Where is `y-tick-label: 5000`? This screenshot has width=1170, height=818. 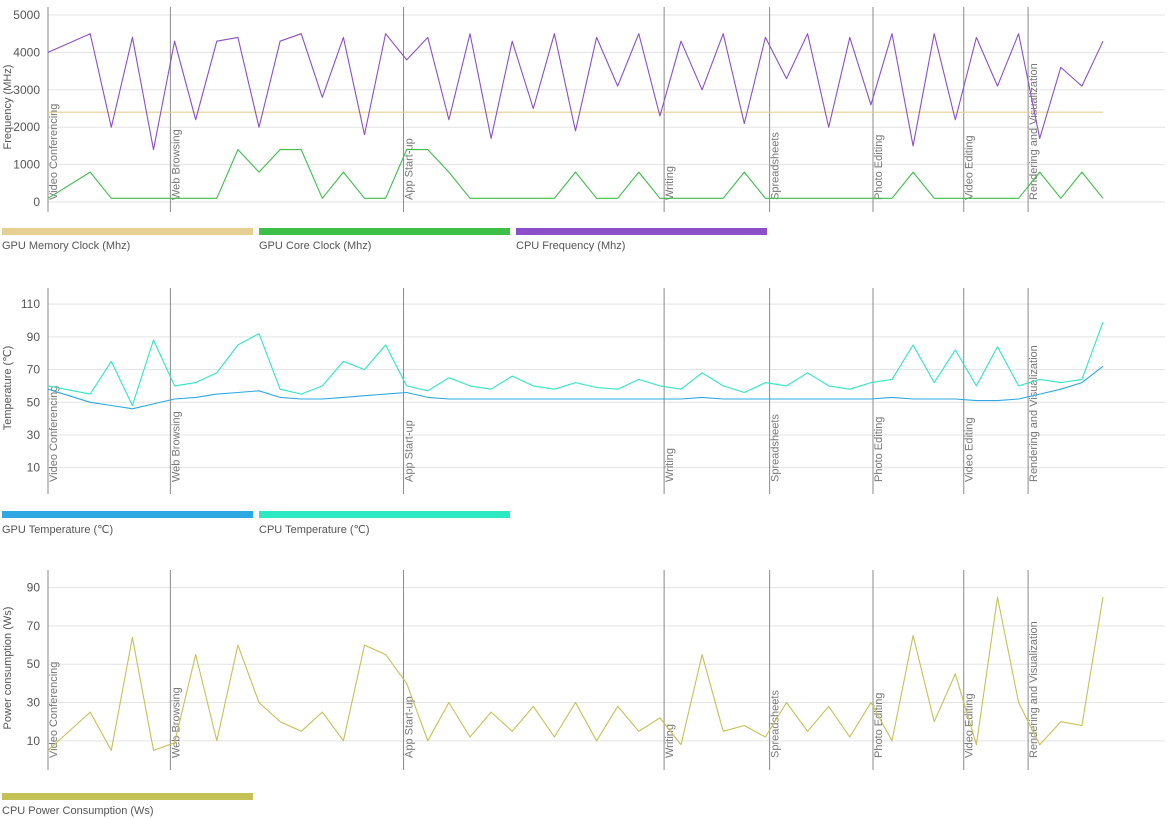 y-tick-label: 5000 is located at coordinates (26, 15).